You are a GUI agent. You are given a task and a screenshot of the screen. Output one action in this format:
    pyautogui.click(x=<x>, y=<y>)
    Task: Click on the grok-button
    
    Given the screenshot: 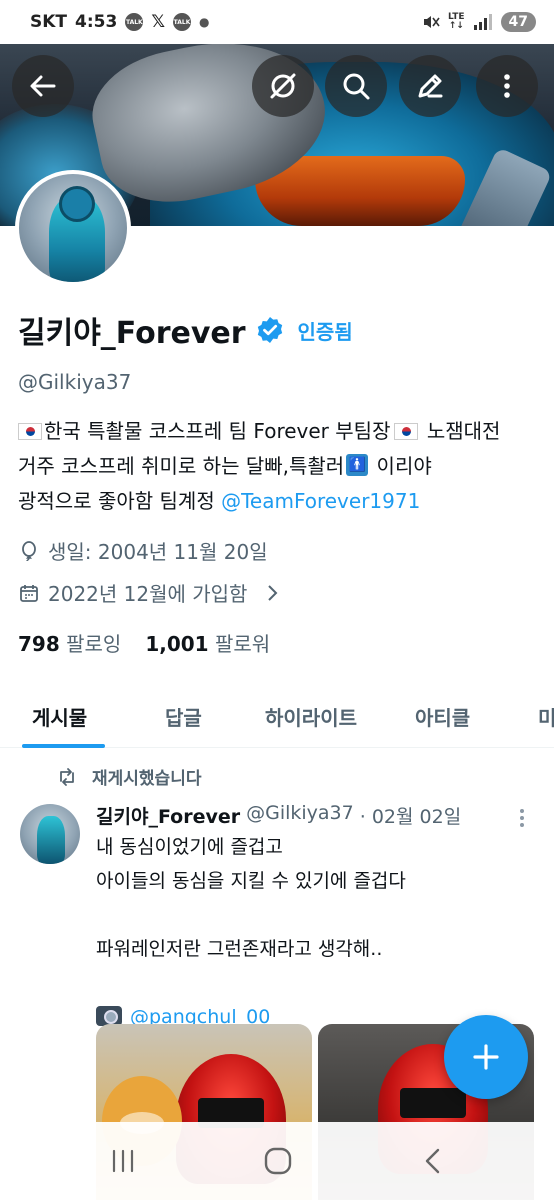 What is the action you would take?
    pyautogui.click(x=283, y=86)
    